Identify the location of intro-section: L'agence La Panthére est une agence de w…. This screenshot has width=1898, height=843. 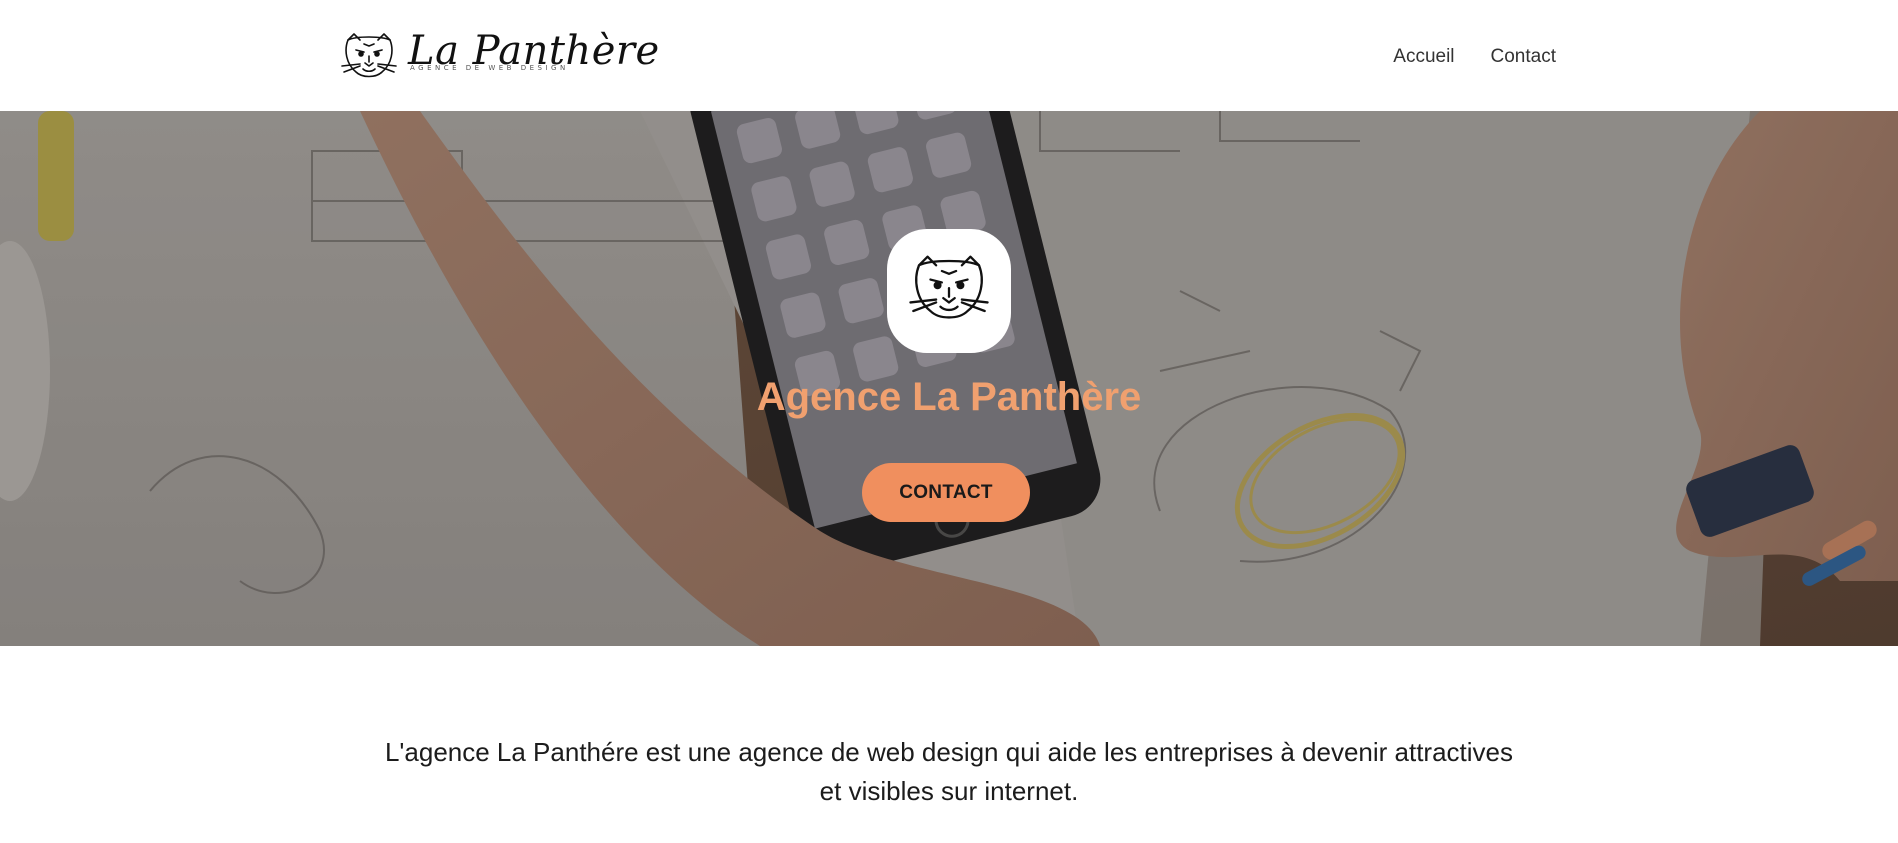
(949, 772).